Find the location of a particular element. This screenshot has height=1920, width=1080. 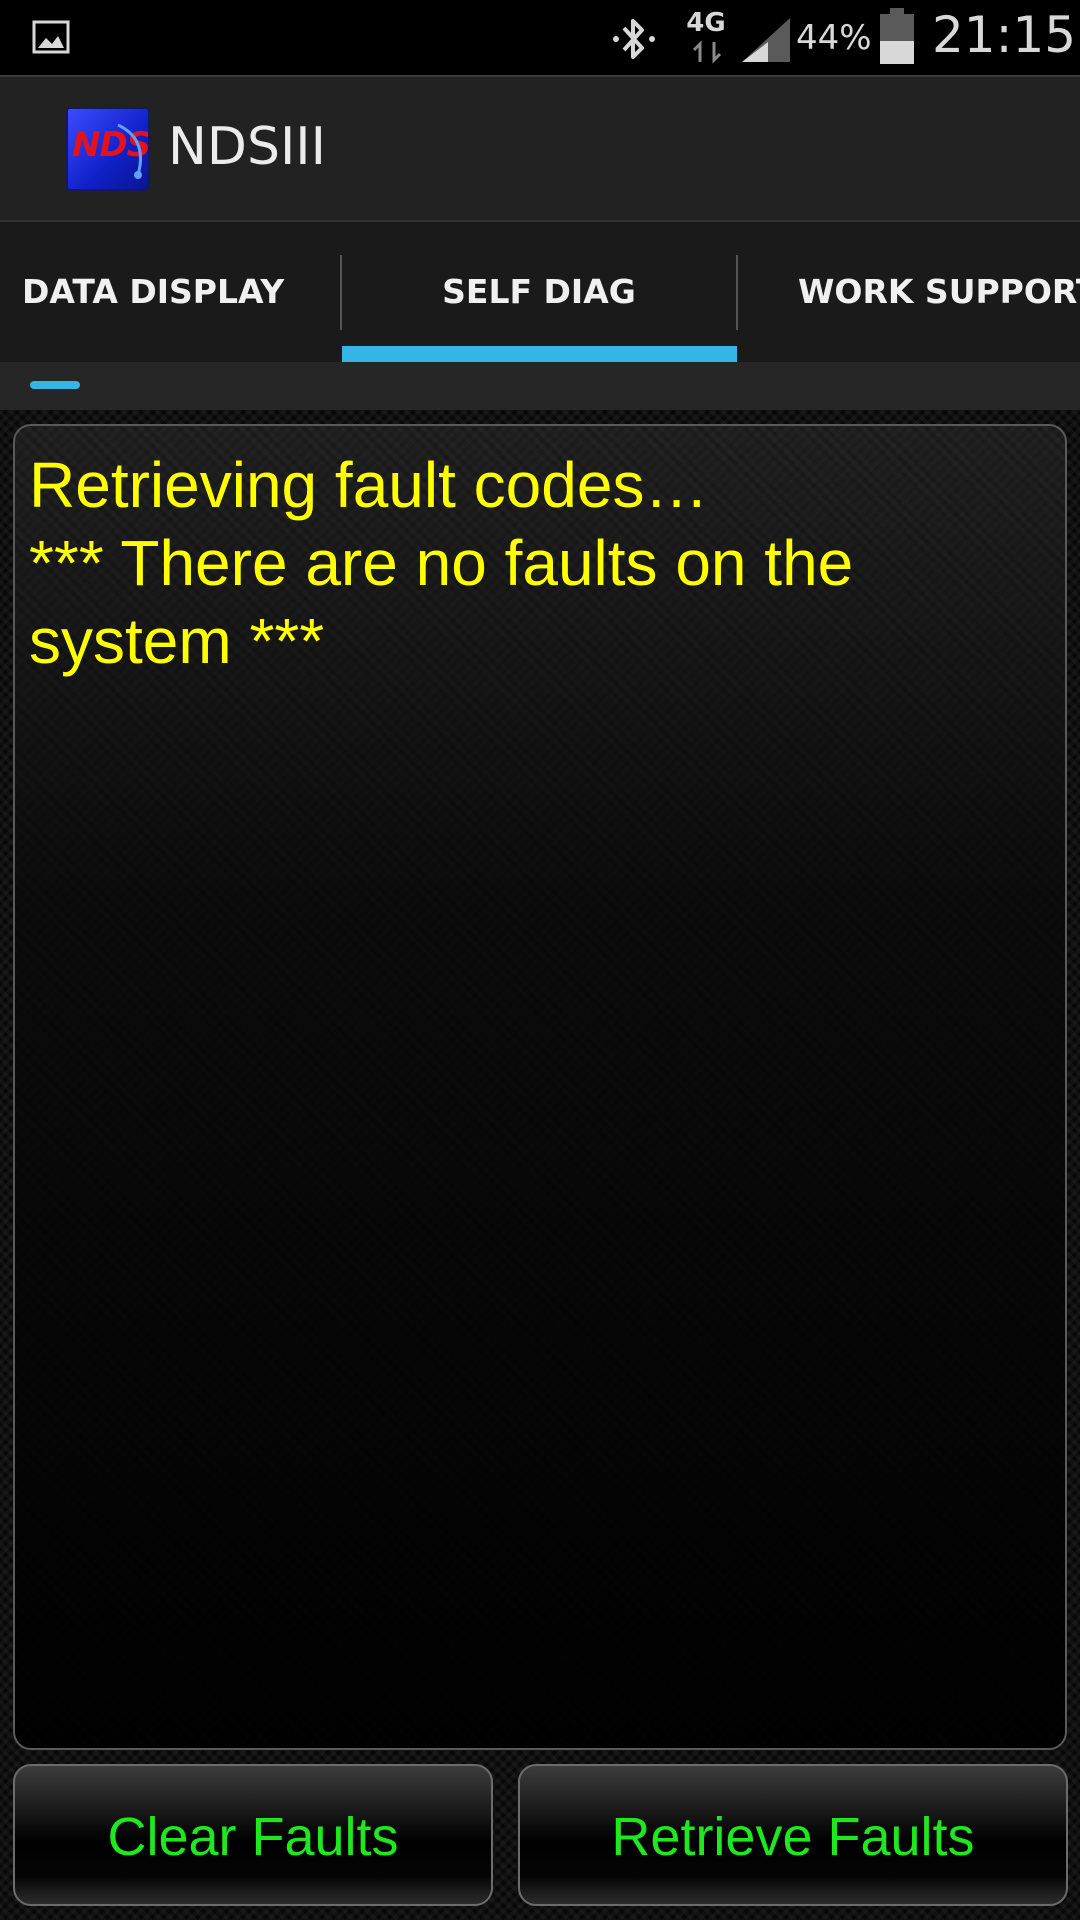

tab-label: WORK SUPPORT is located at coordinates (939, 291).